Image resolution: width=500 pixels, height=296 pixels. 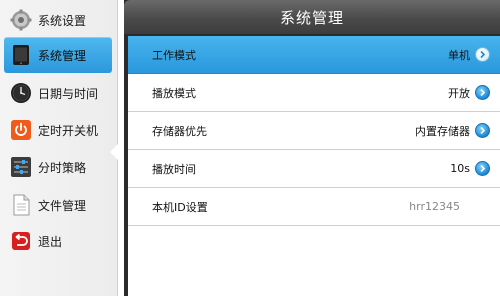 What do you see at coordinates (62, 205) in the screenshot?
I see `sidebar-item-label: 文件管理` at bounding box center [62, 205].